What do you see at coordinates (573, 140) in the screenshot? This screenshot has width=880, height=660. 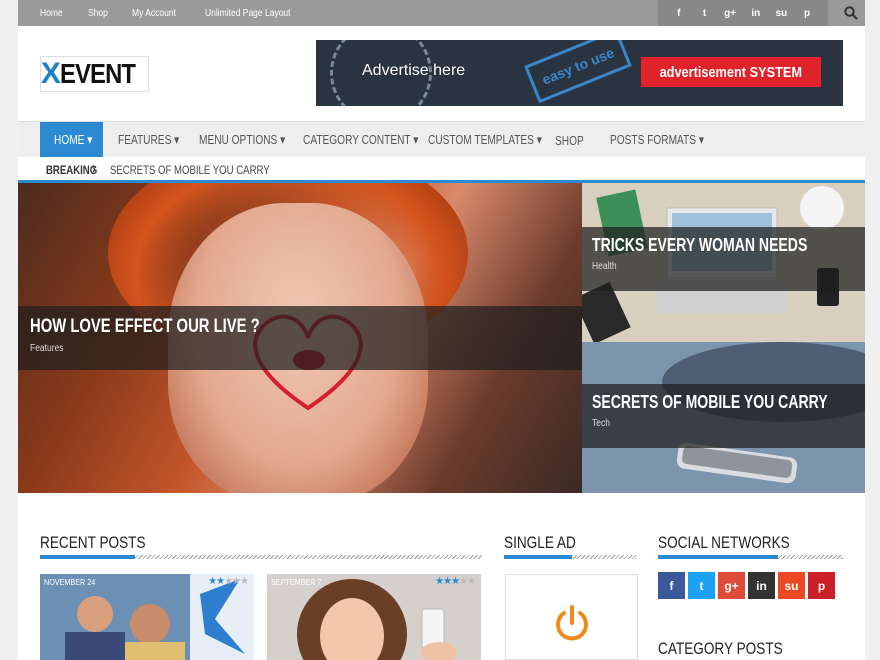 I see `nav-item-shop: SHOP` at bounding box center [573, 140].